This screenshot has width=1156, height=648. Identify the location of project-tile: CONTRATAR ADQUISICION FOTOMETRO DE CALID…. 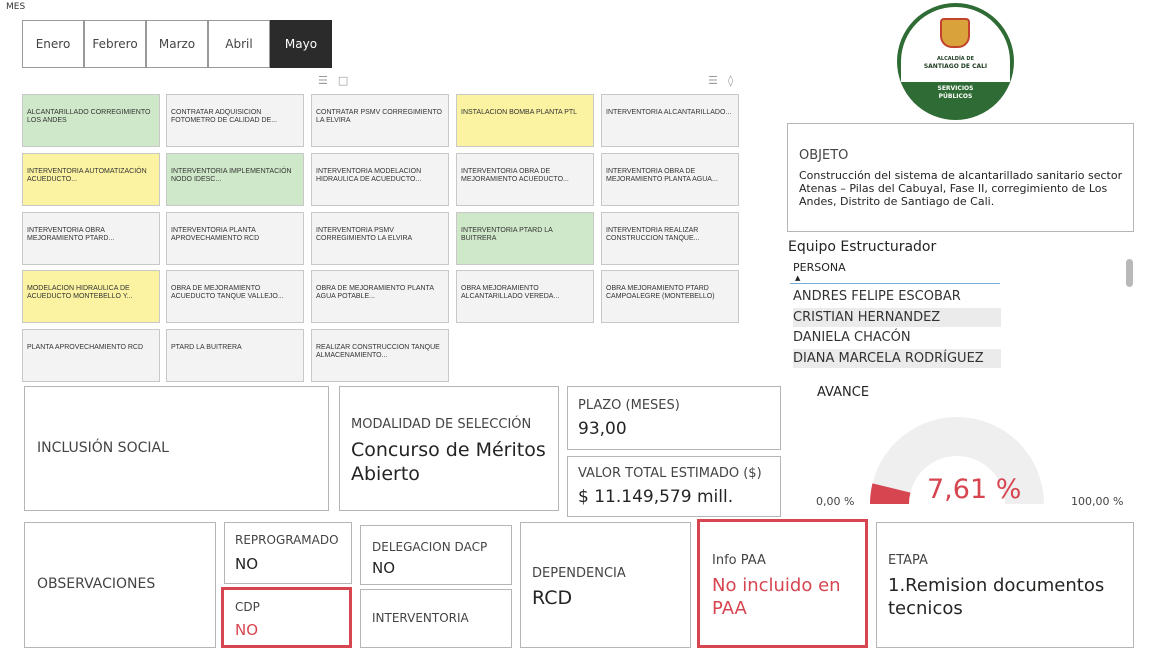
(235, 120).